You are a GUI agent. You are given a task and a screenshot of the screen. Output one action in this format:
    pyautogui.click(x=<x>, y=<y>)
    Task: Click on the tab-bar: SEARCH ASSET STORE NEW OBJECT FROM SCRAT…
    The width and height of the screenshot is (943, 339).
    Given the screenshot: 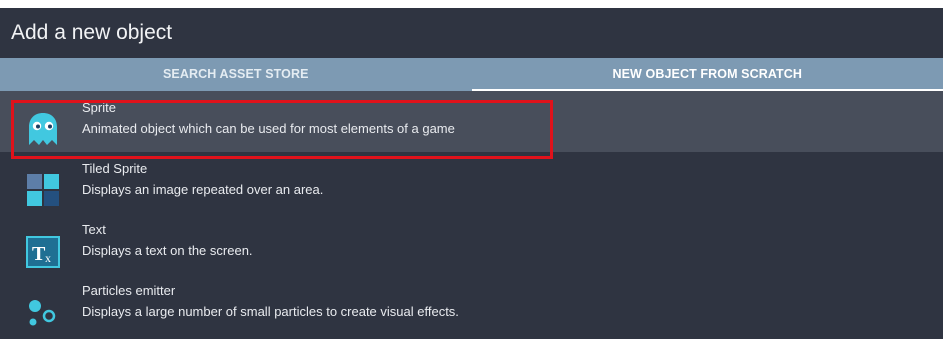 What is the action you would take?
    pyautogui.click(x=471, y=74)
    